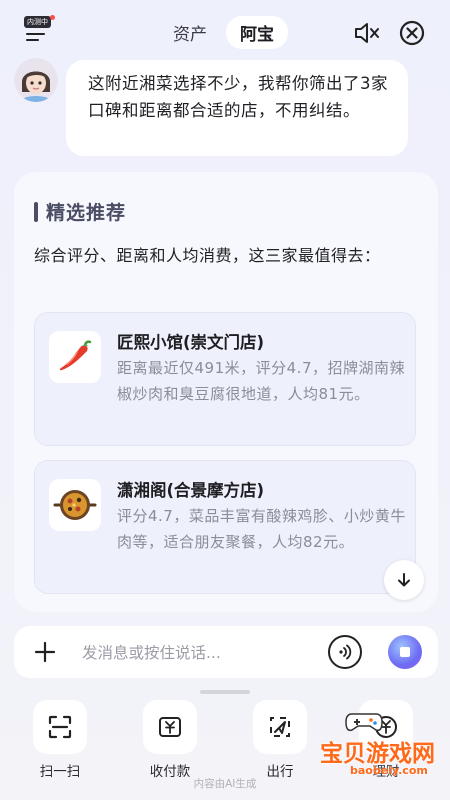 Image resolution: width=450 pixels, height=800 pixels. What do you see at coordinates (261, 381) in the screenshot?
I see `shop-description: 距离最近仅491米，评分4.7，招牌湖南辣椒炒肉和臭豆腐很地道，人均81元。` at bounding box center [261, 381].